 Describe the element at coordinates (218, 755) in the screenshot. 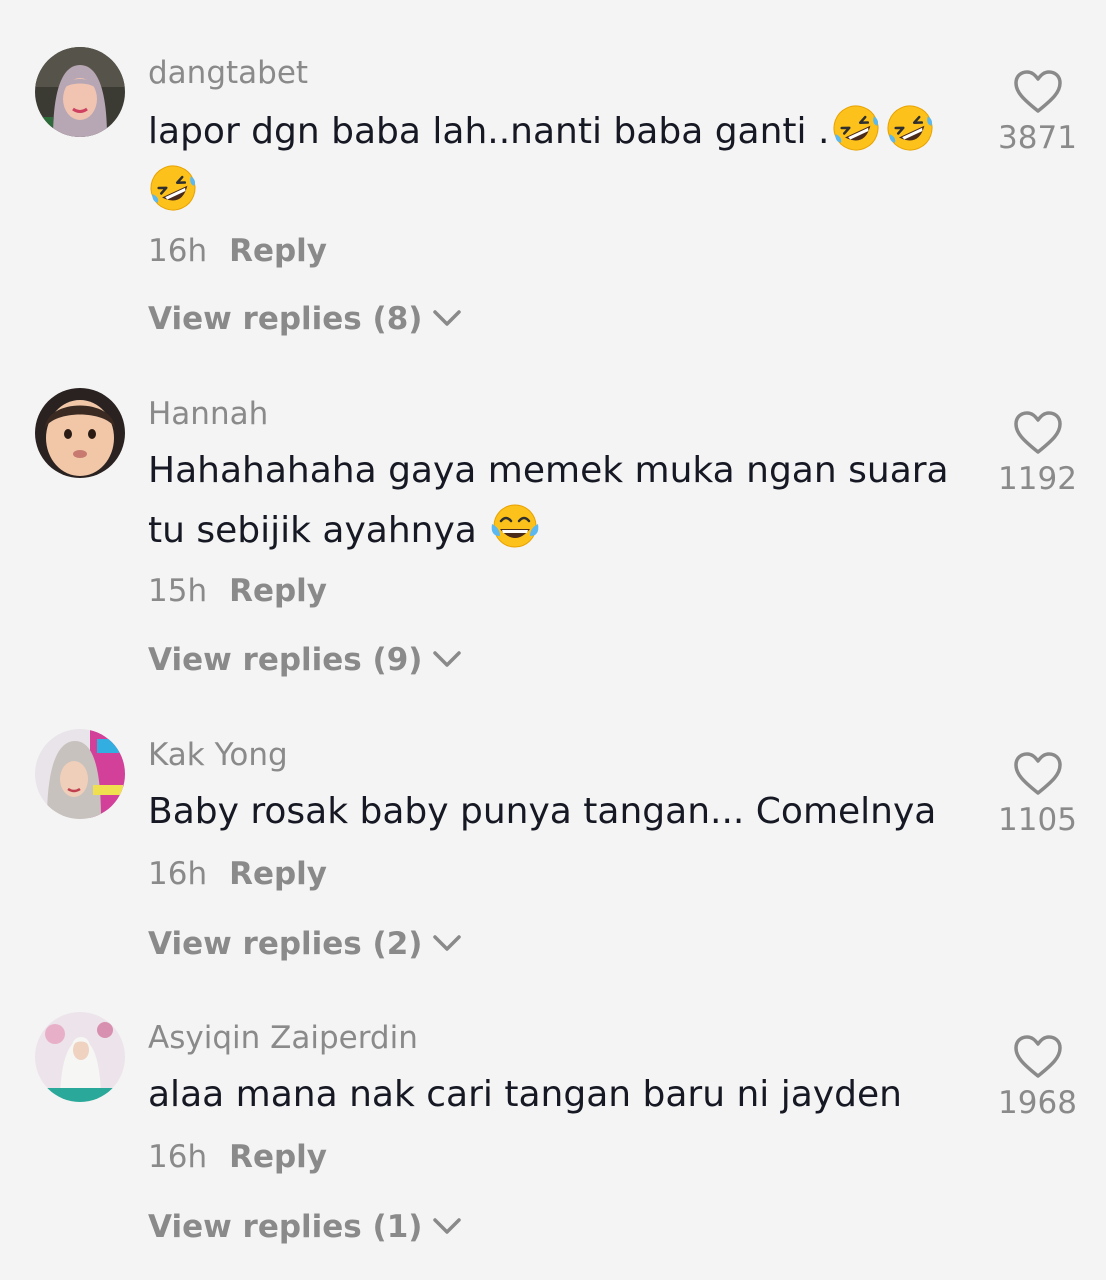

I see `comment-username: Kak Yong` at that location.